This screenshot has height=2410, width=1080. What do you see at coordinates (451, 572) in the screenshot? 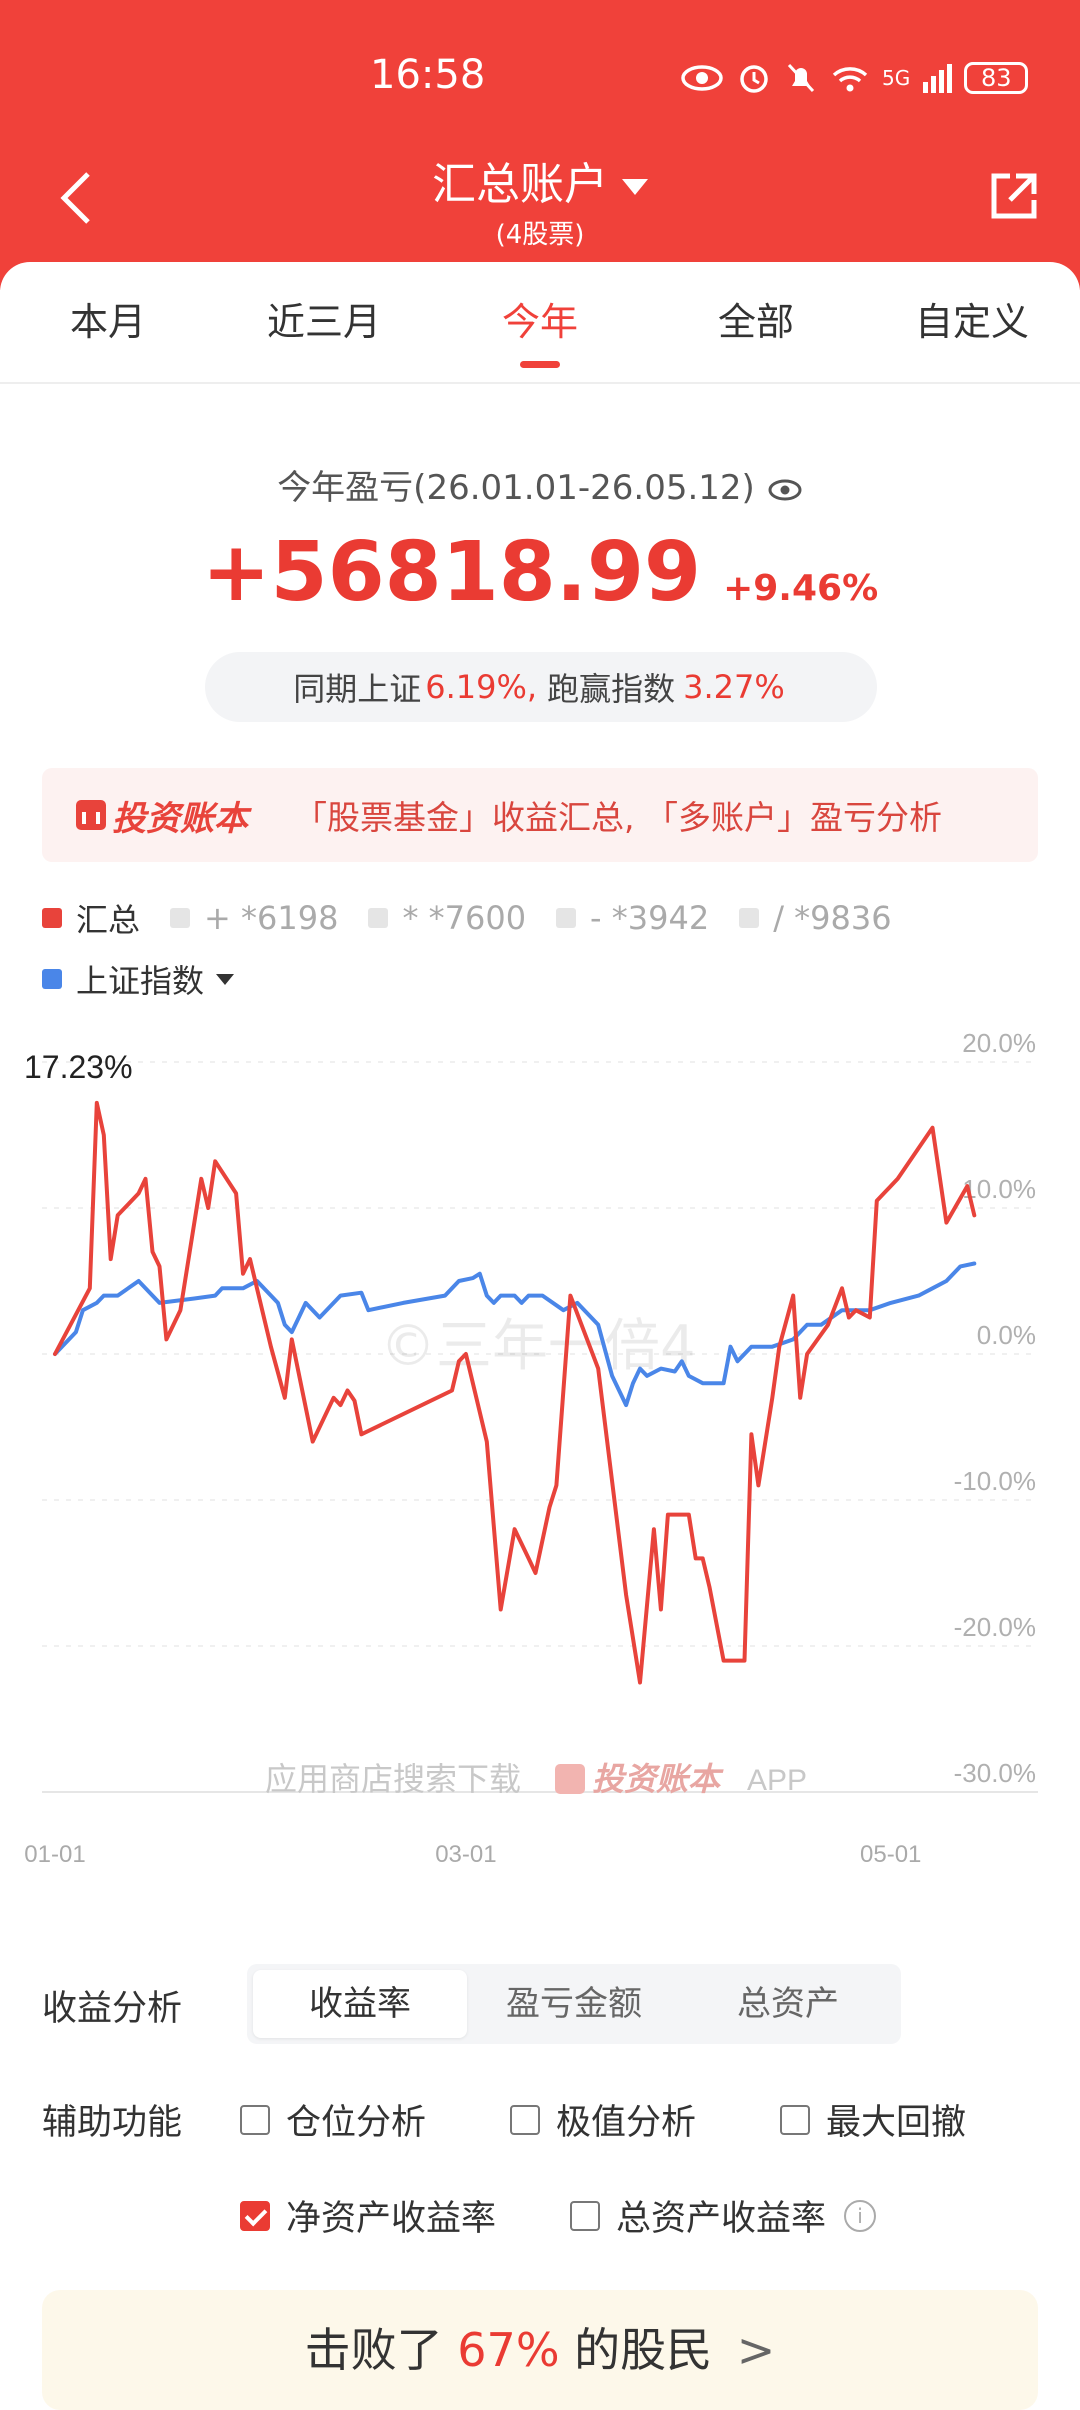
I see `pnl-amount: +56818.99` at bounding box center [451, 572].